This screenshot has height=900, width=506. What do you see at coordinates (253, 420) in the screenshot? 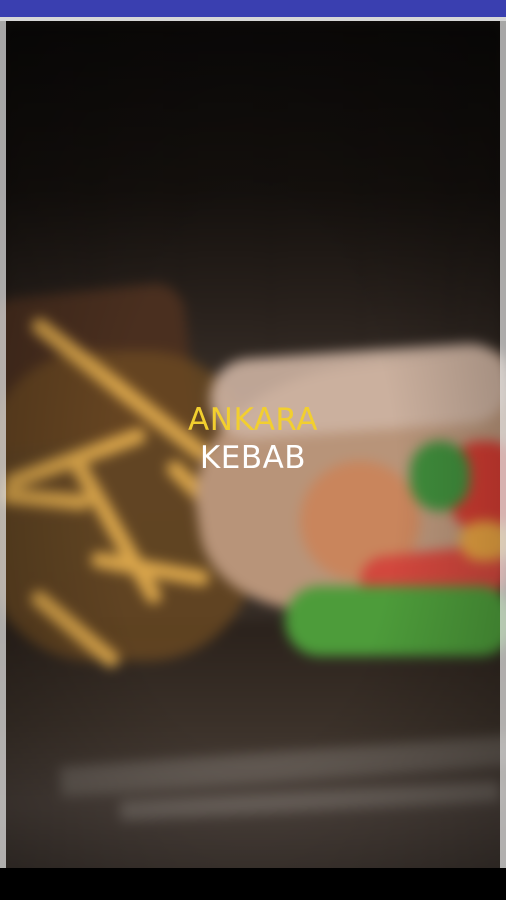
I see `app-title-line1: ANKARA` at bounding box center [253, 420].